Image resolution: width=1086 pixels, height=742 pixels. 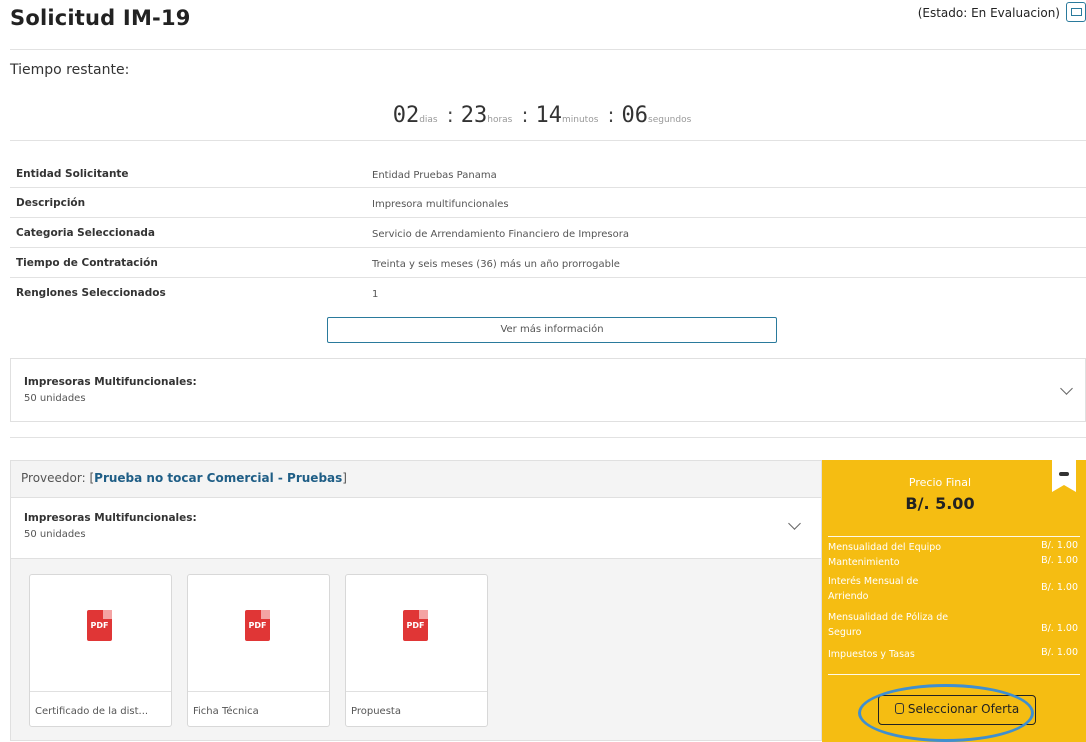 I want to click on breakdown-label: Mantenimiento, so click(x=864, y=562).